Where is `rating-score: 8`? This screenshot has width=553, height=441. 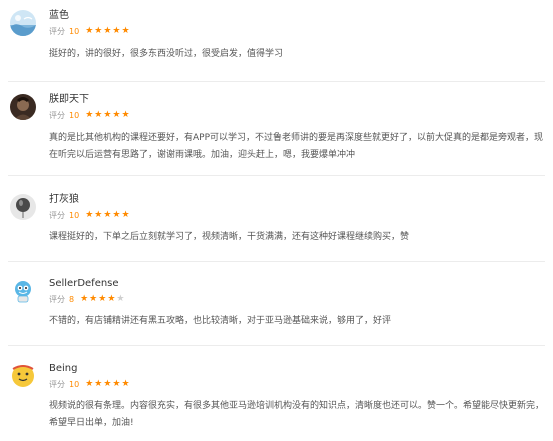 rating-score: 8 is located at coordinates (72, 299).